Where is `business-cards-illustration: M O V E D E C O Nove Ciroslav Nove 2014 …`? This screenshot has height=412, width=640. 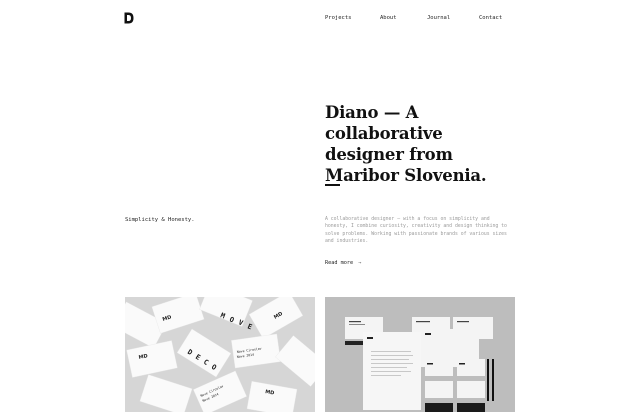 business-cards-illustration: M O V E D E C O Nove Ciroslav Nove 2014 … is located at coordinates (220, 354).